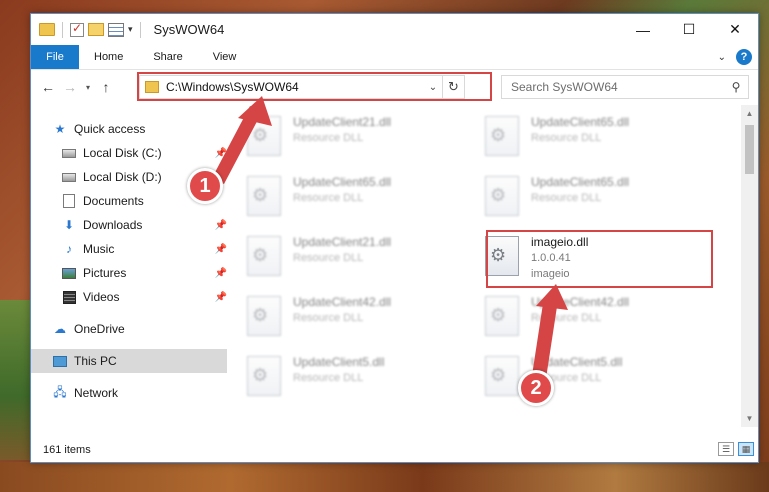 Image resolution: width=769 pixels, height=492 pixels. What do you see at coordinates (48, 87) in the screenshot?
I see `back-button: ←` at bounding box center [48, 87].